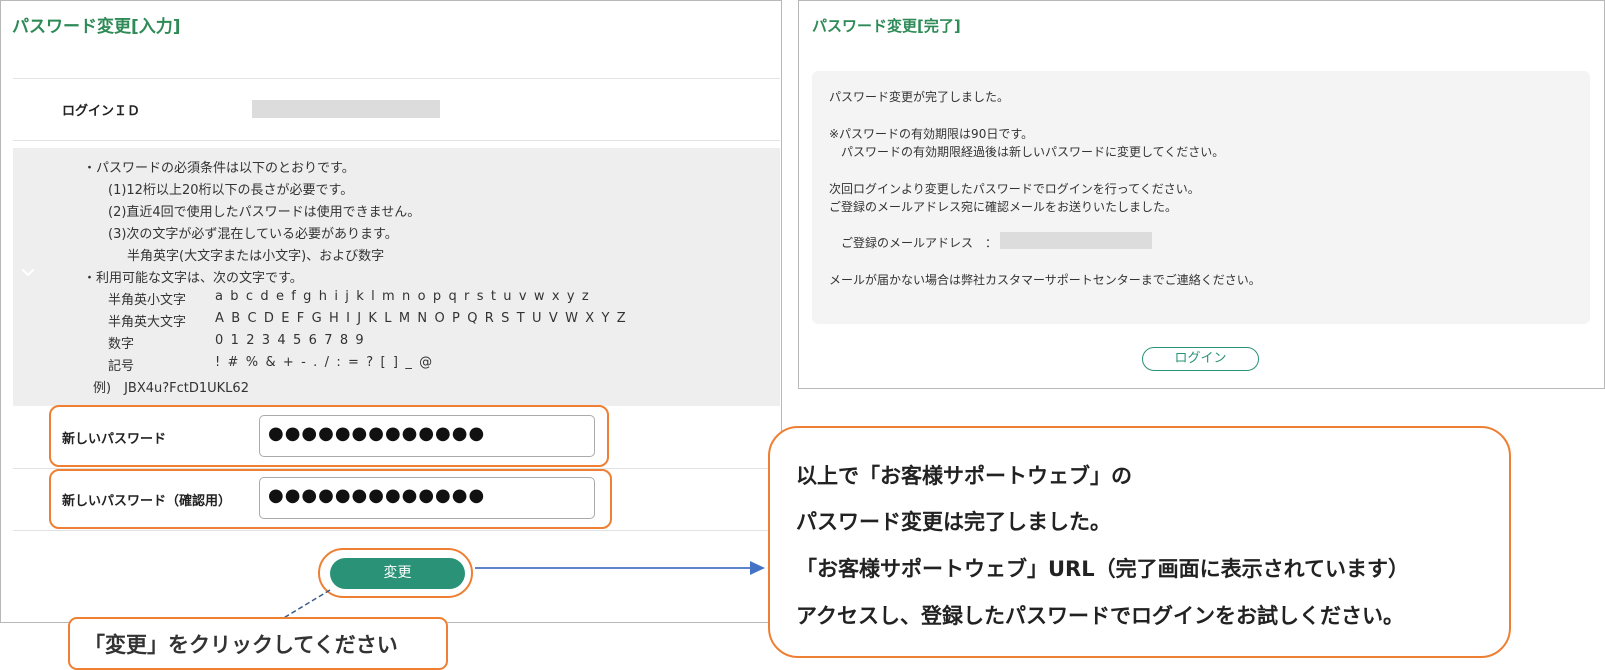 The height and width of the screenshot is (670, 1605). I want to click on login-button: ログイン, so click(1200, 359).